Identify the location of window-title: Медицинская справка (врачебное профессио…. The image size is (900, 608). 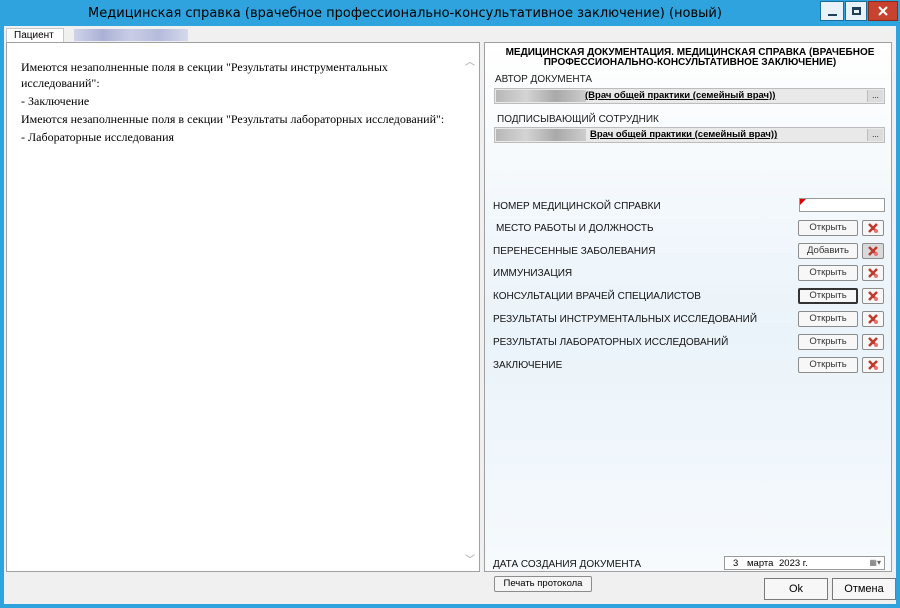
(405, 13).